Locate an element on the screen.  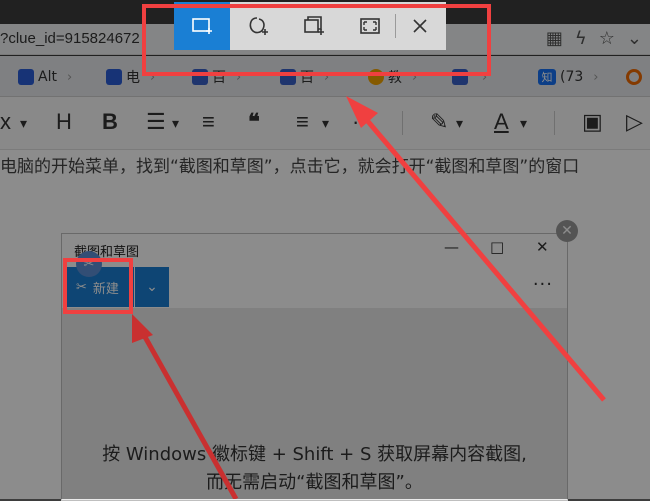
annotation-arrowhead-bottom is located at coordinates (142, 328).